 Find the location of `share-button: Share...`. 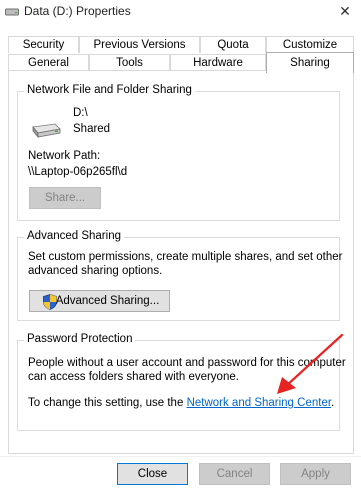

share-button: Share... is located at coordinates (65, 198).